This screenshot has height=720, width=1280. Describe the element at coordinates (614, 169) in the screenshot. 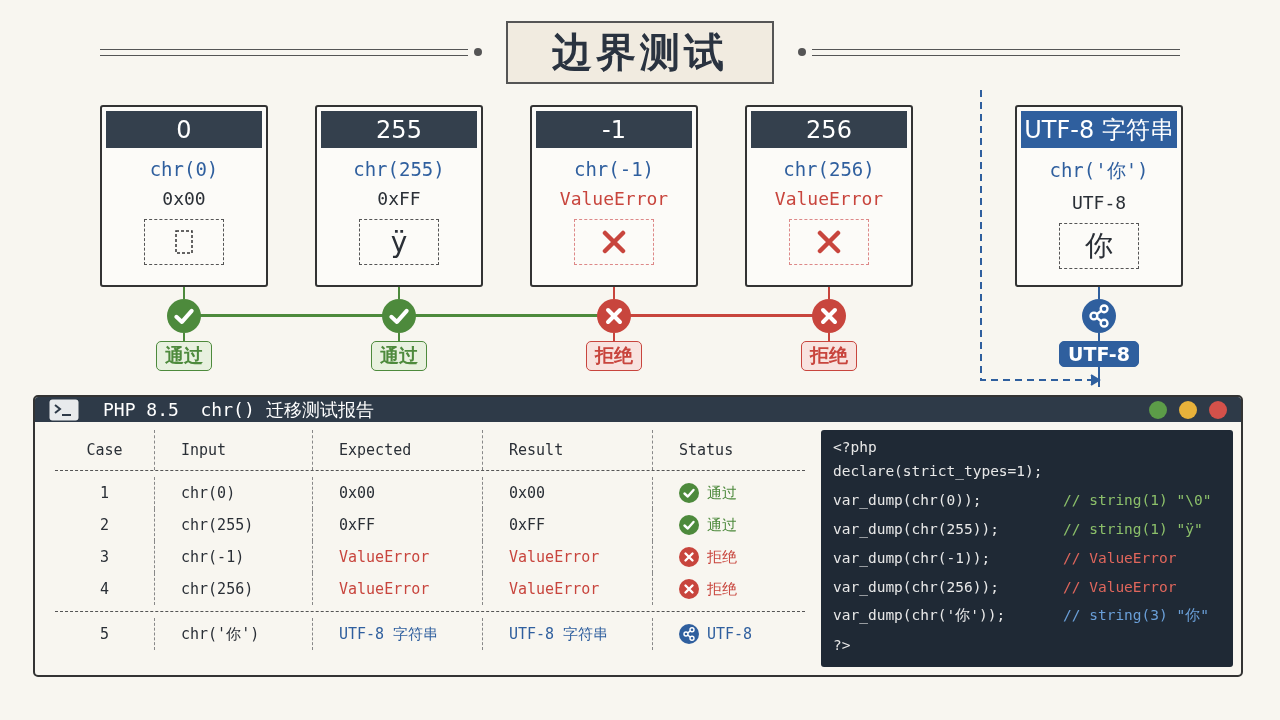

I see `function-call: chr(-1)` at that location.